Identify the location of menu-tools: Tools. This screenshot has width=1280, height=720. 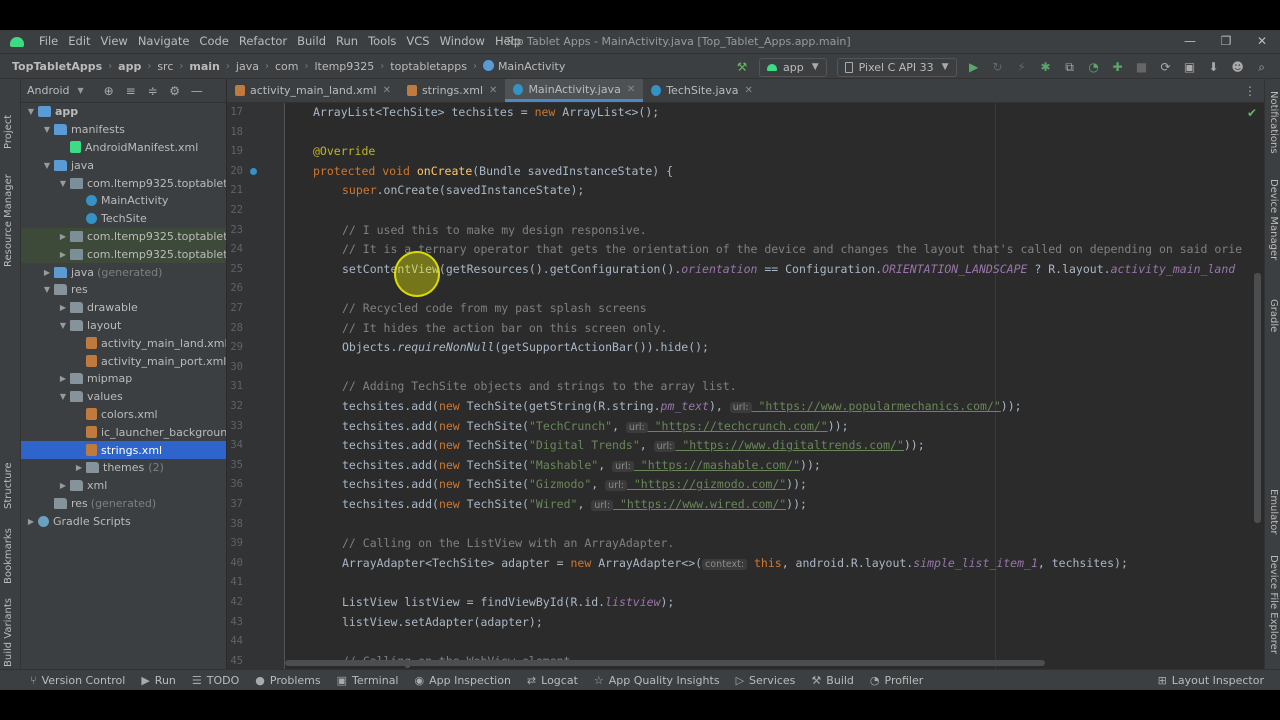
(382, 41).